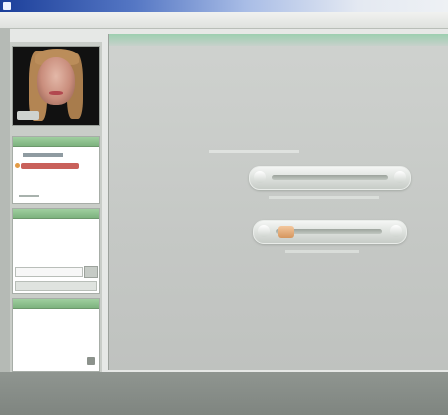  I want to click on title-bar, so click(224, 6).